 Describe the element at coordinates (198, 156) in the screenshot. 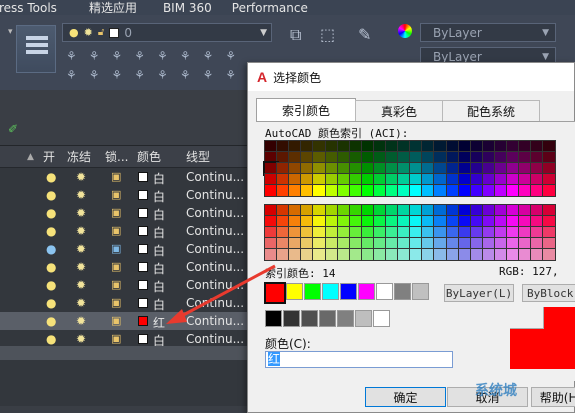

I see `column-linetype: 线型` at that location.